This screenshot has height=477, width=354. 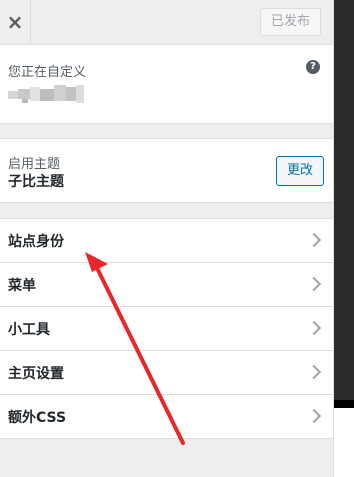 I want to click on section-label: 主页设置, so click(x=36, y=374).